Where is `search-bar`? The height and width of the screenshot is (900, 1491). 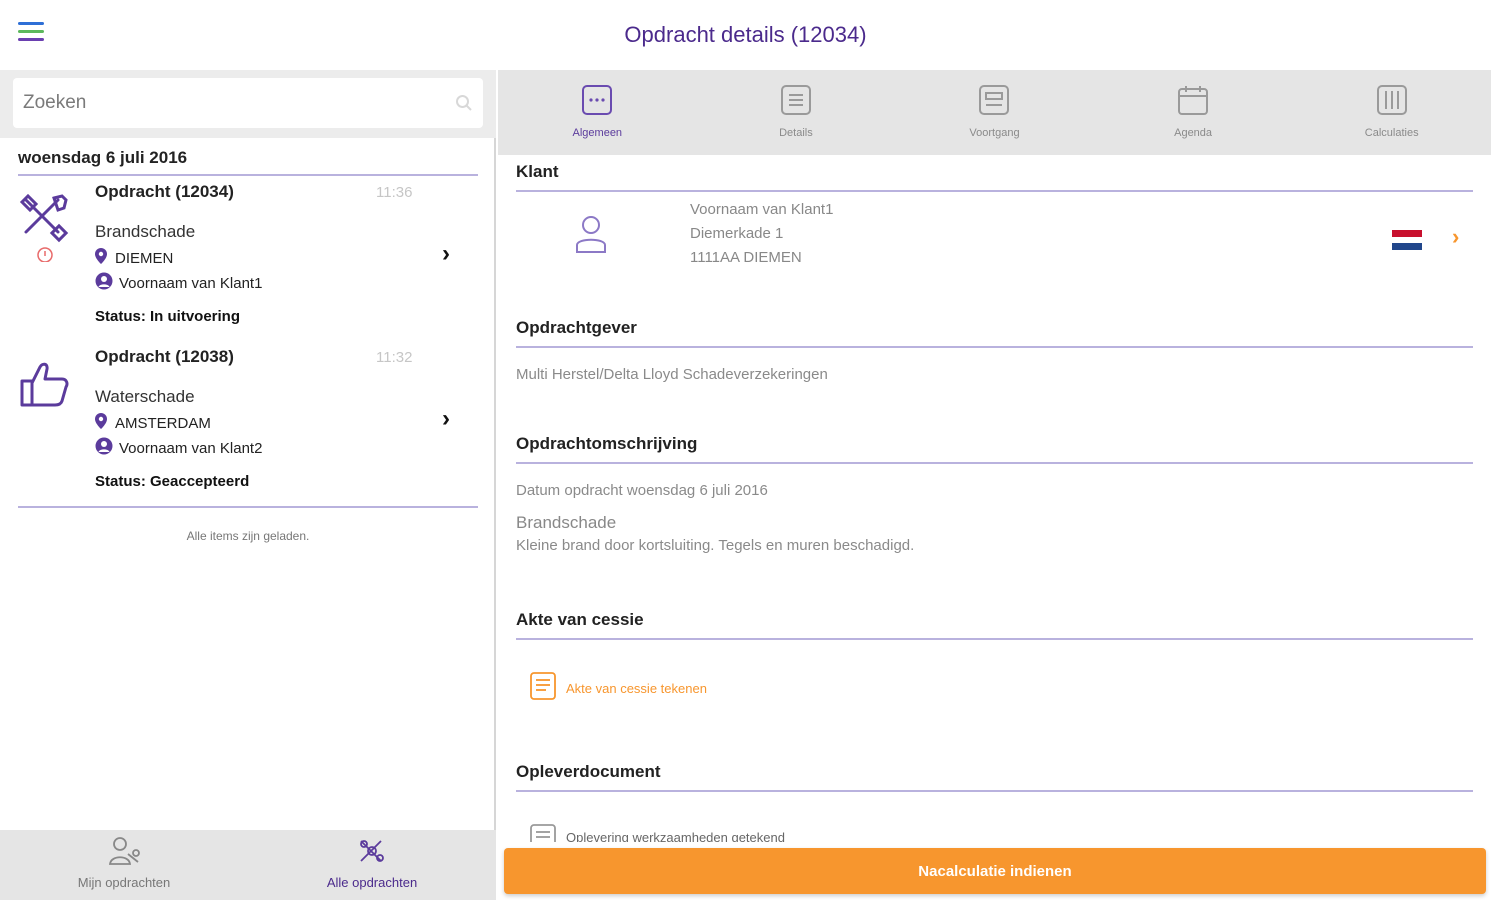
search-bar is located at coordinates (248, 104).